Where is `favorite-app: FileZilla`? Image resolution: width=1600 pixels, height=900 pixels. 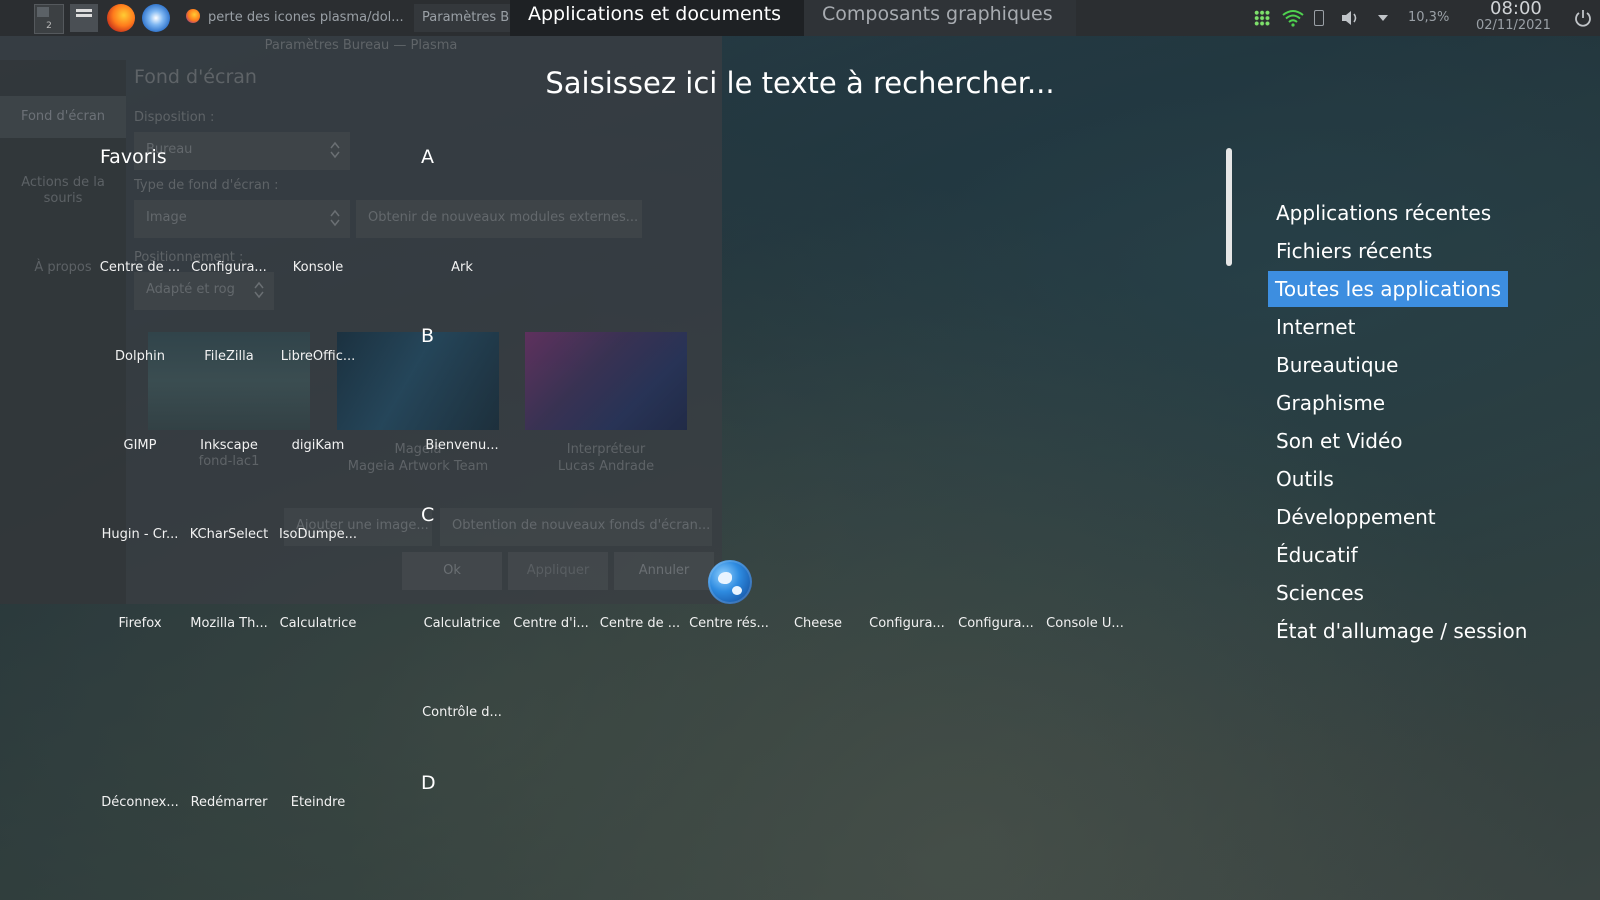 favorite-app: FileZilla is located at coordinates (229, 356).